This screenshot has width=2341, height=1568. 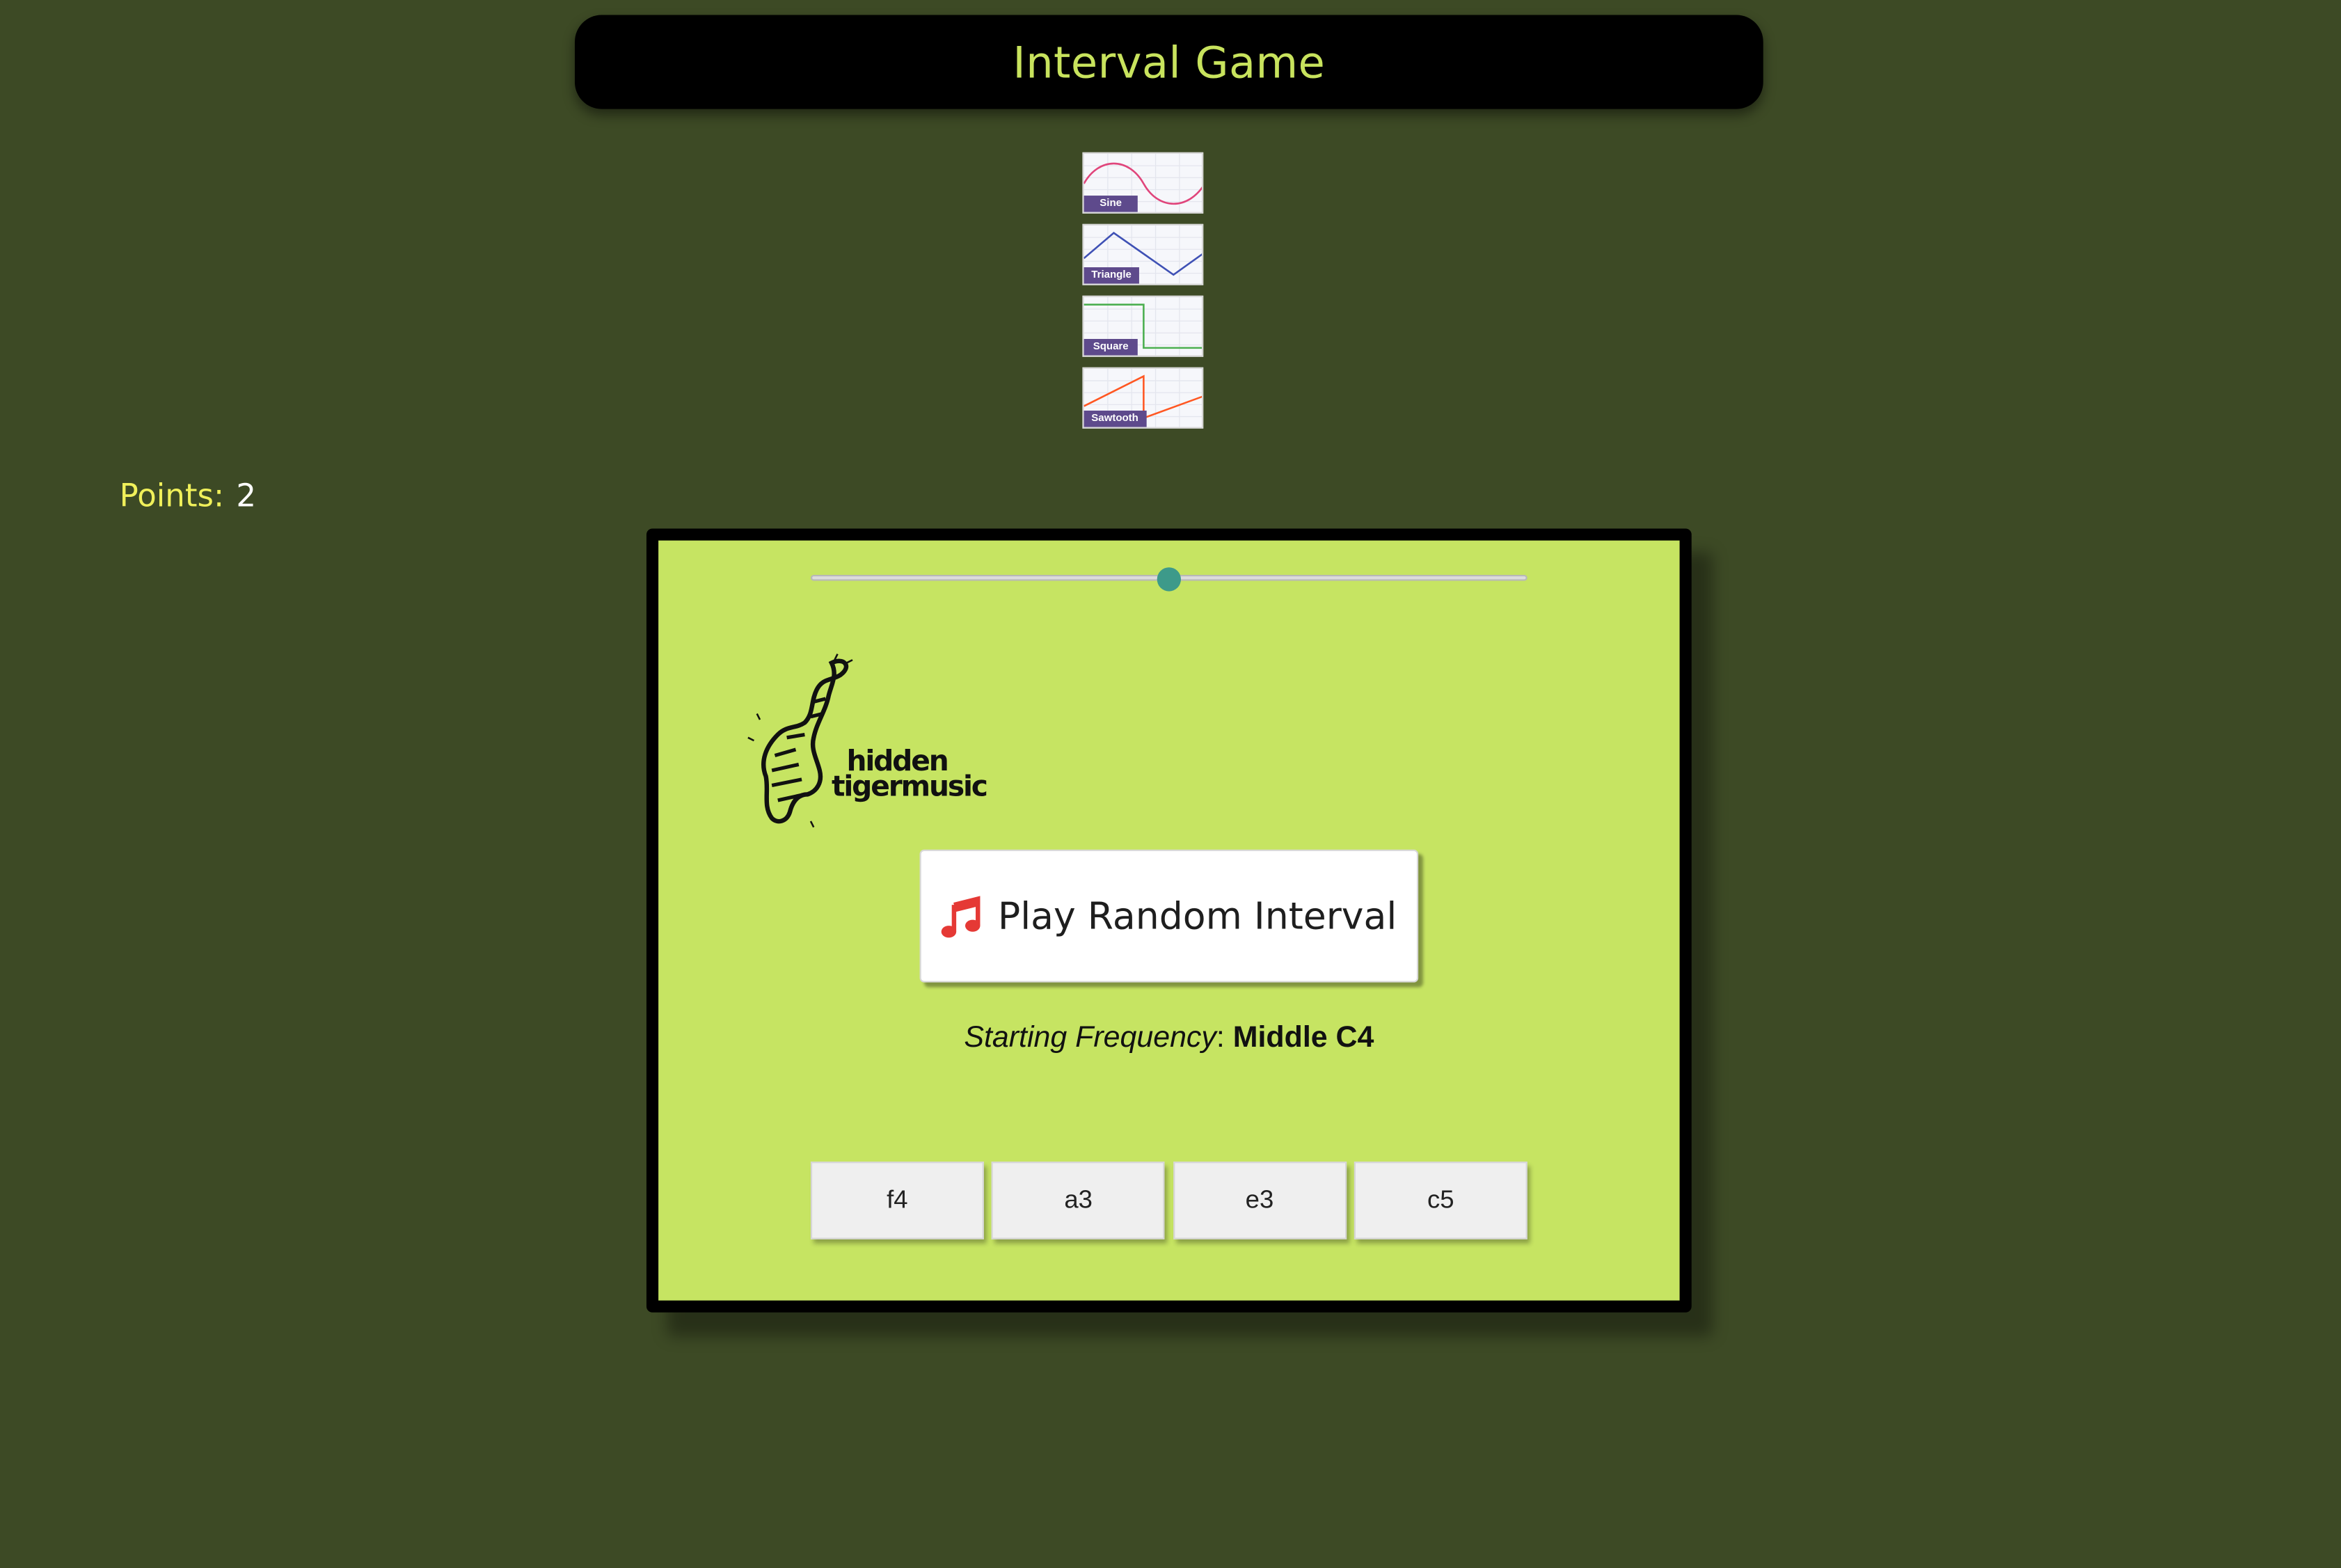 What do you see at coordinates (1169, 1201) in the screenshot?
I see `answer-options: f4 a3 e3 c5` at bounding box center [1169, 1201].